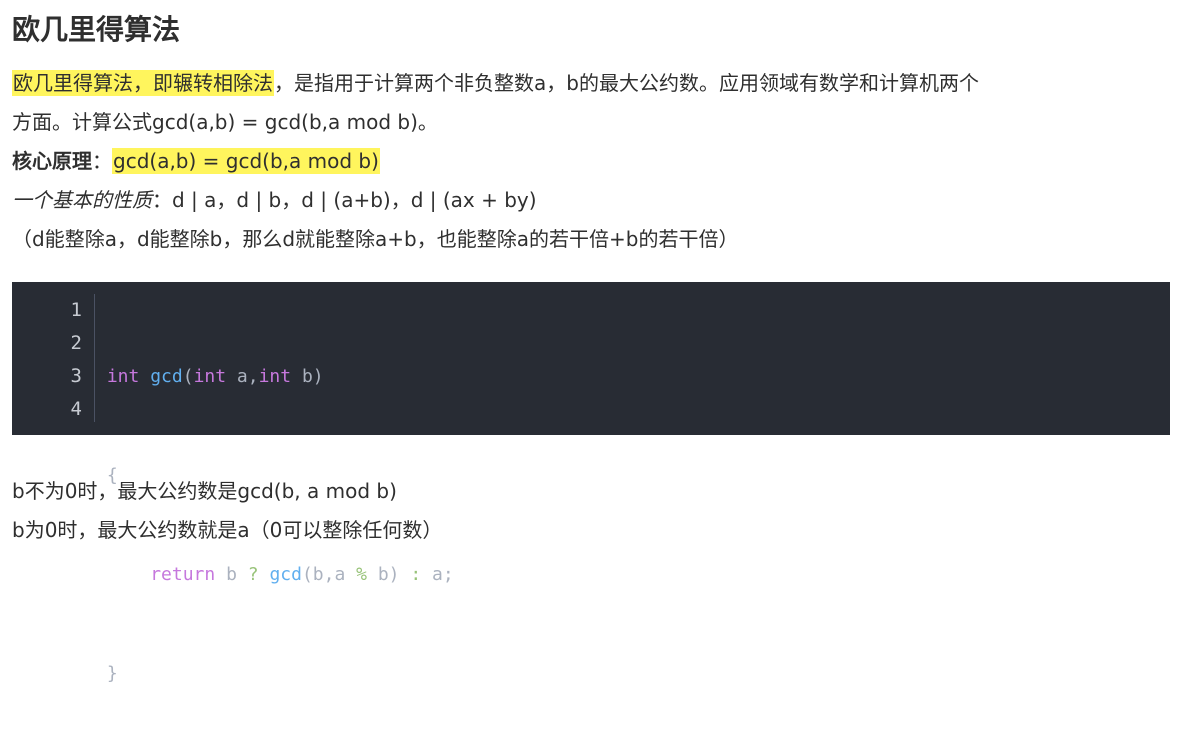 The image size is (1195, 756). What do you see at coordinates (275, 673) in the screenshot?
I see `code-line: }` at bounding box center [275, 673].